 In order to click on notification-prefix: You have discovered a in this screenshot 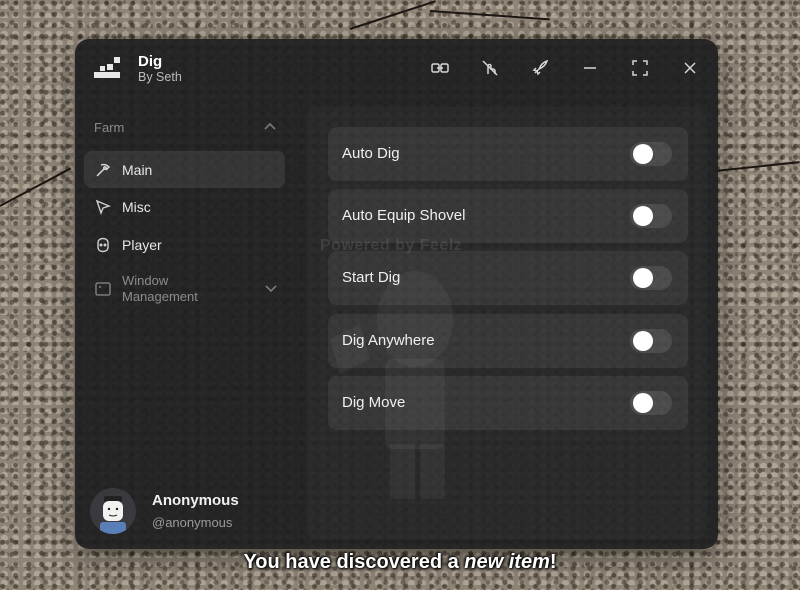, I will do `click(354, 562)`.